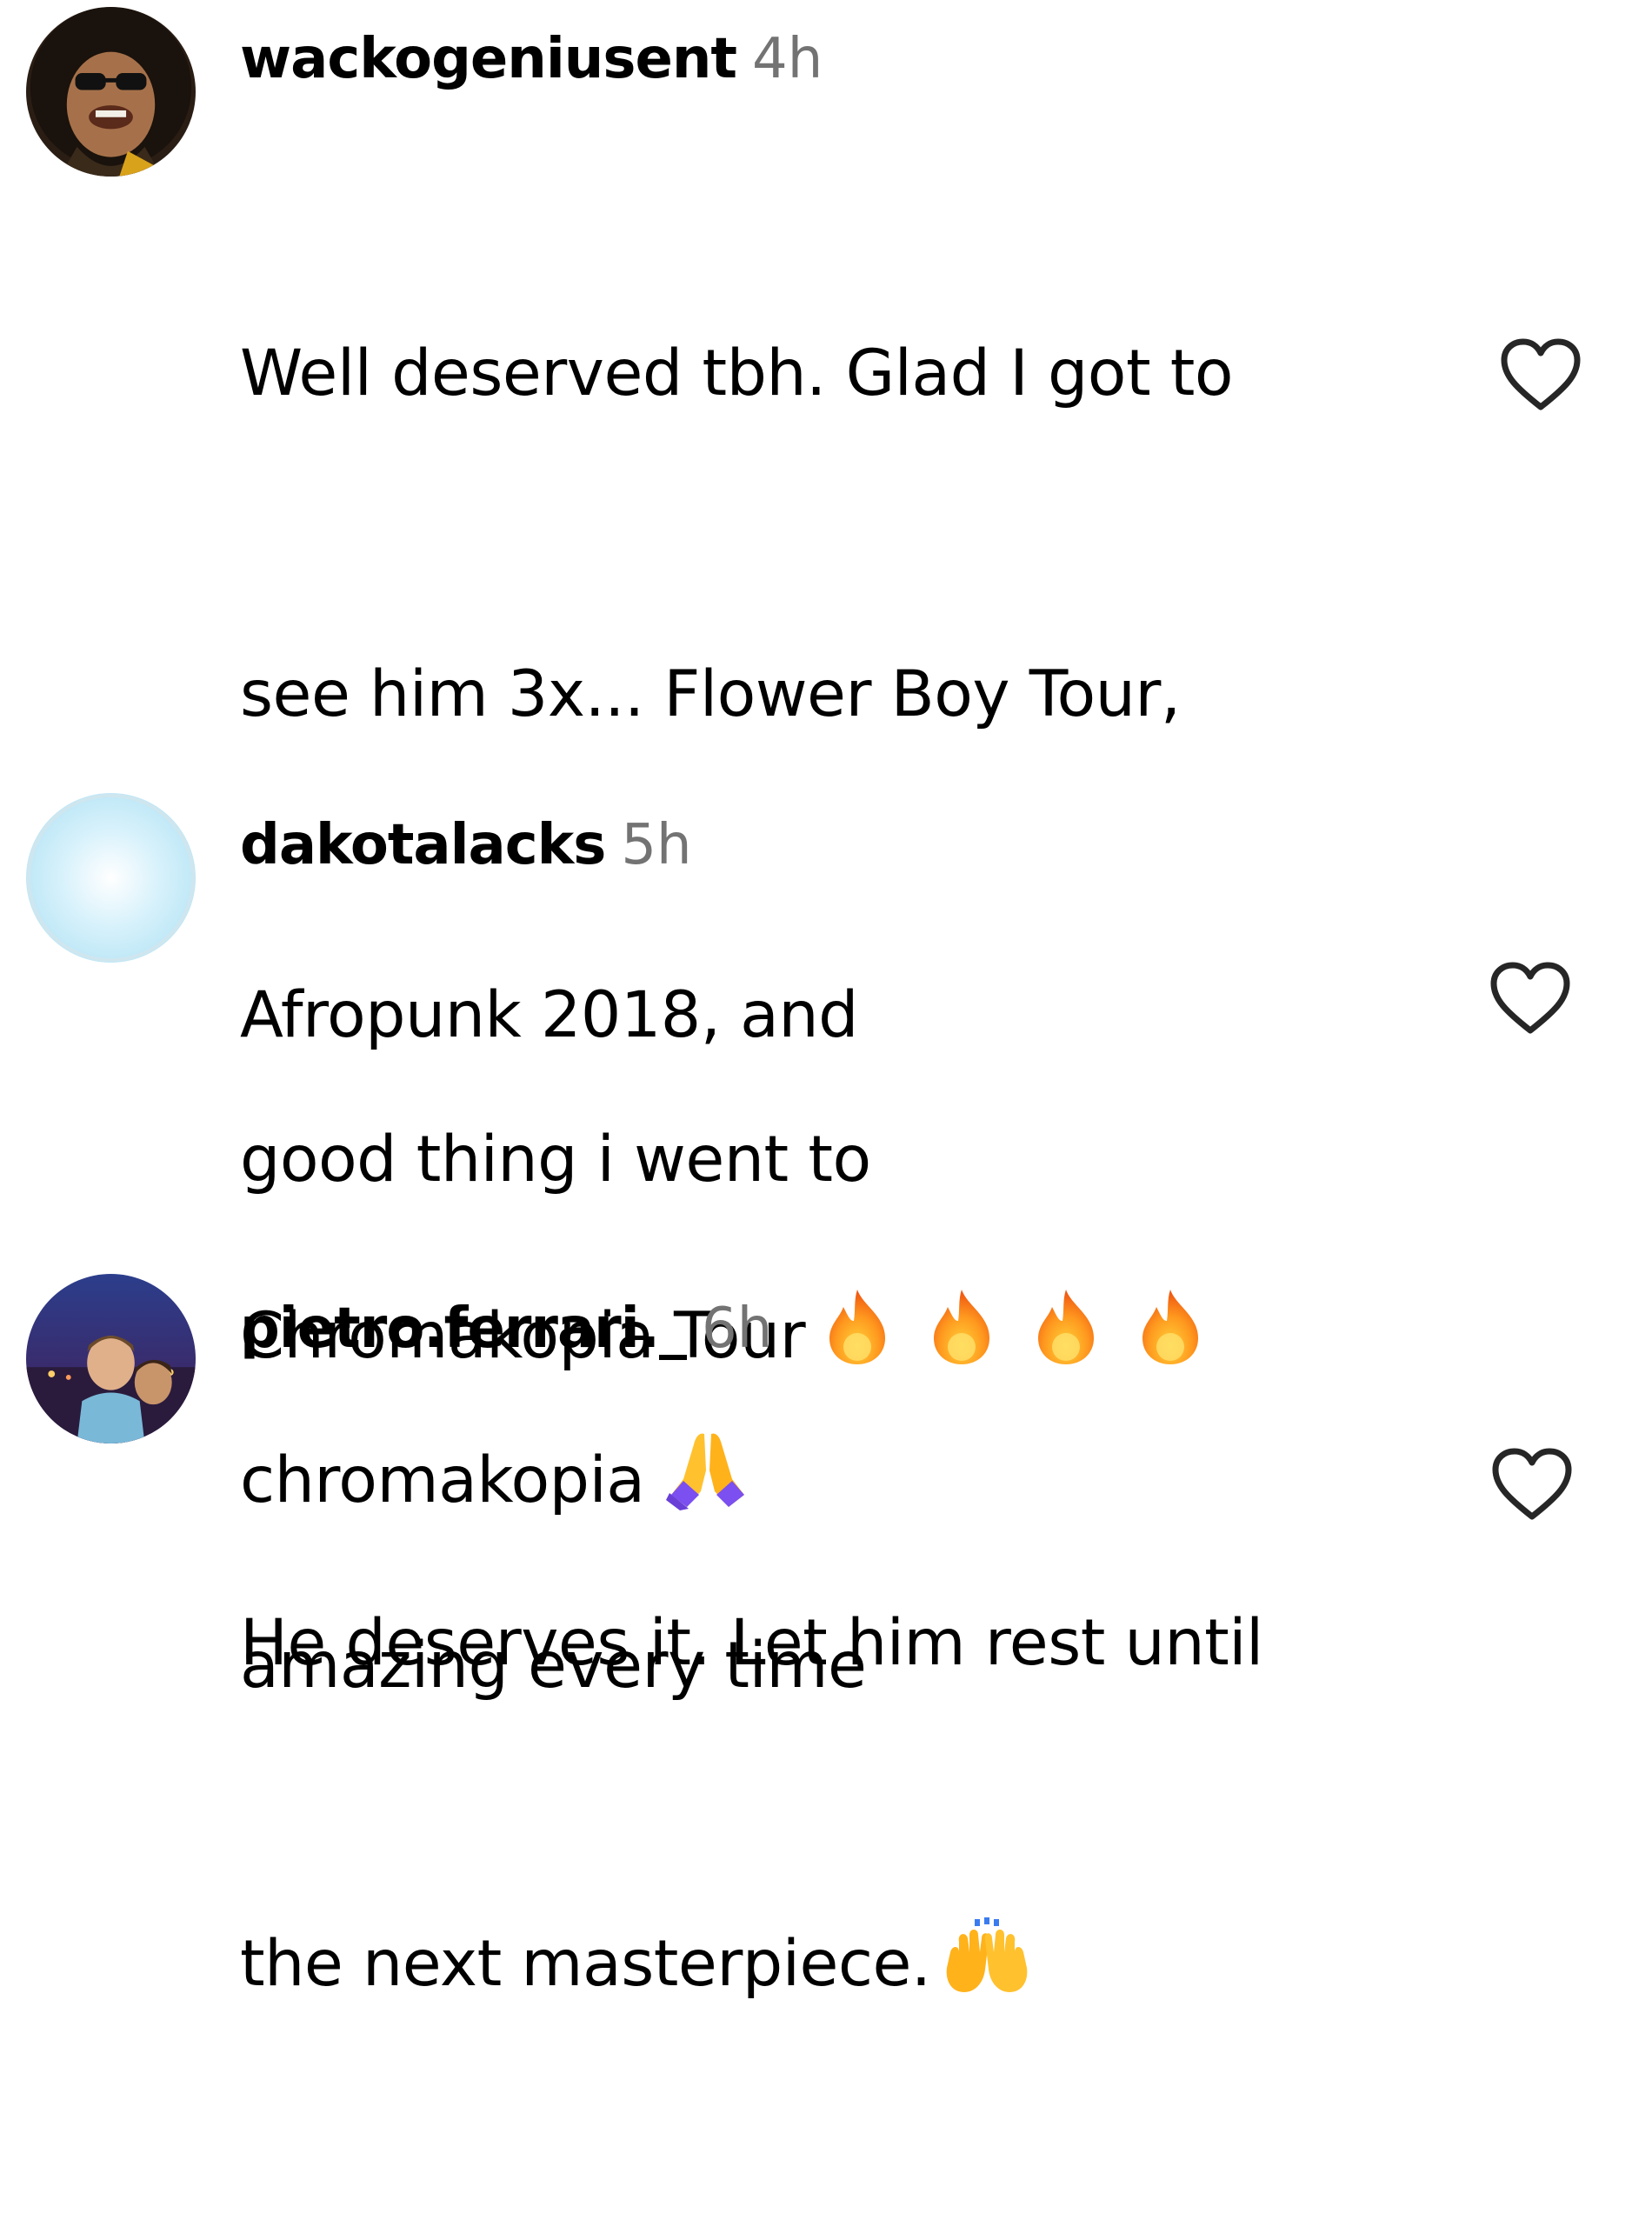 This screenshot has height=2240, width=1652. Describe the element at coordinates (987, 1971) in the screenshot. I see `raising-hands-emoji-icon` at that location.